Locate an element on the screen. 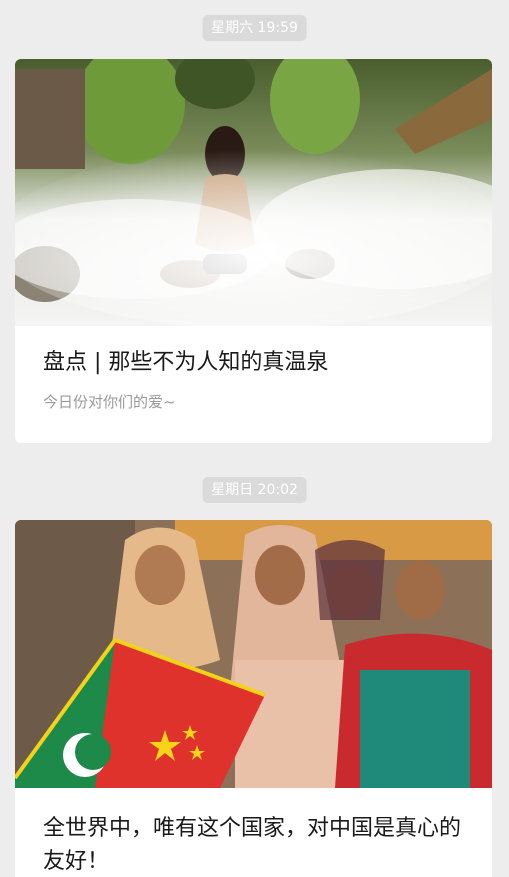 Image resolution: width=509 pixels, height=877 pixels. article-summary: 今日份对你们的爱~ is located at coordinates (109, 402).